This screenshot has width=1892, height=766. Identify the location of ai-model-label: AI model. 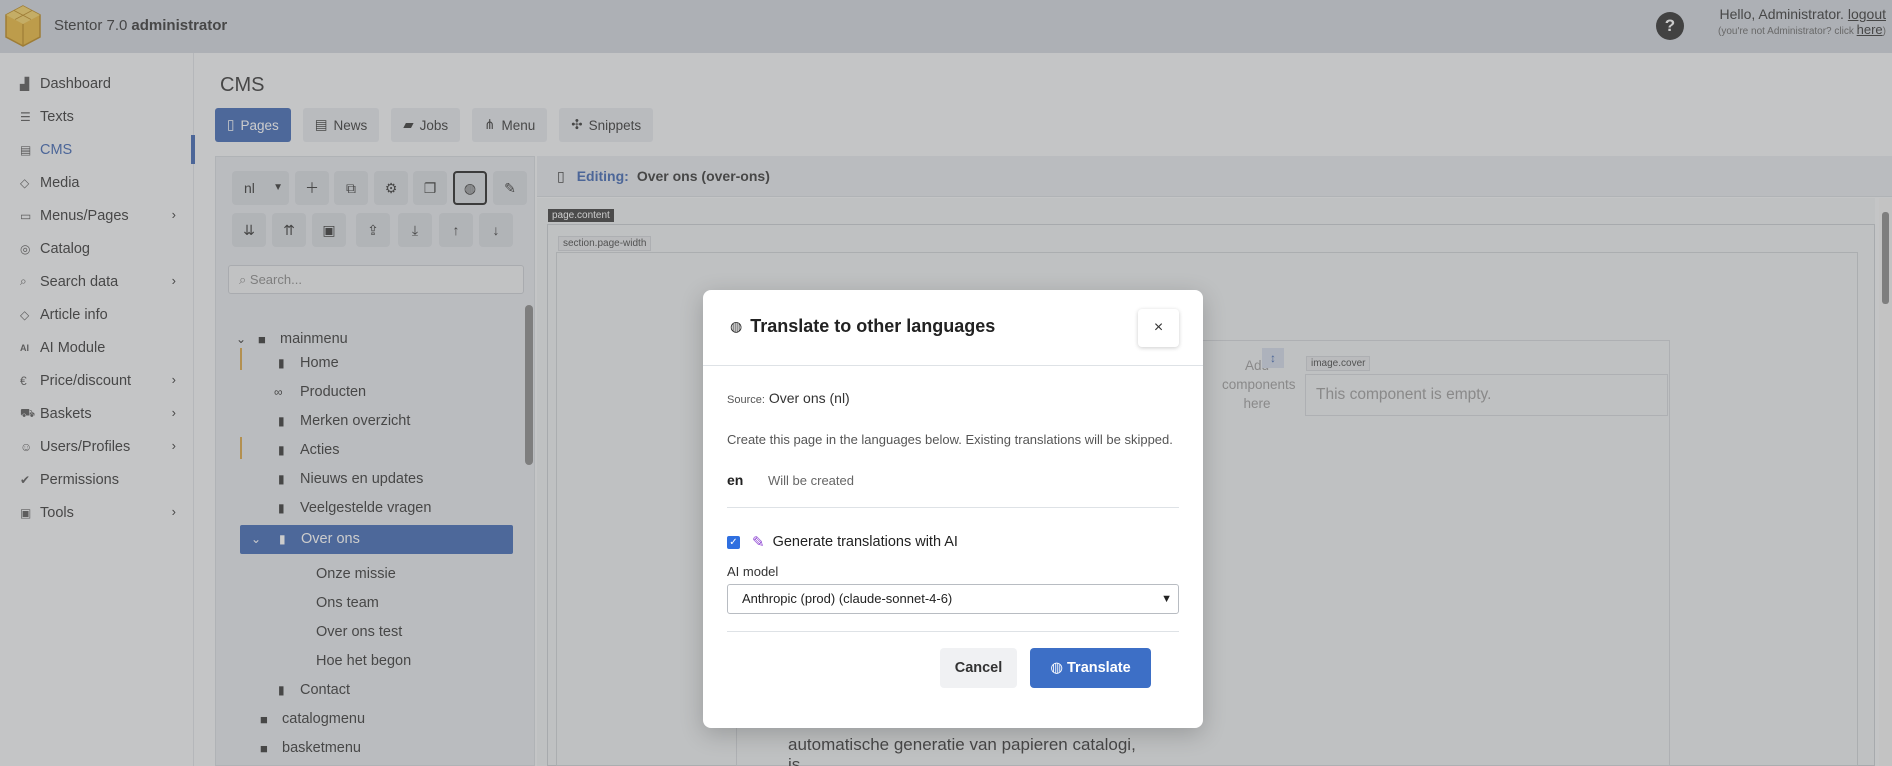
(753, 571).